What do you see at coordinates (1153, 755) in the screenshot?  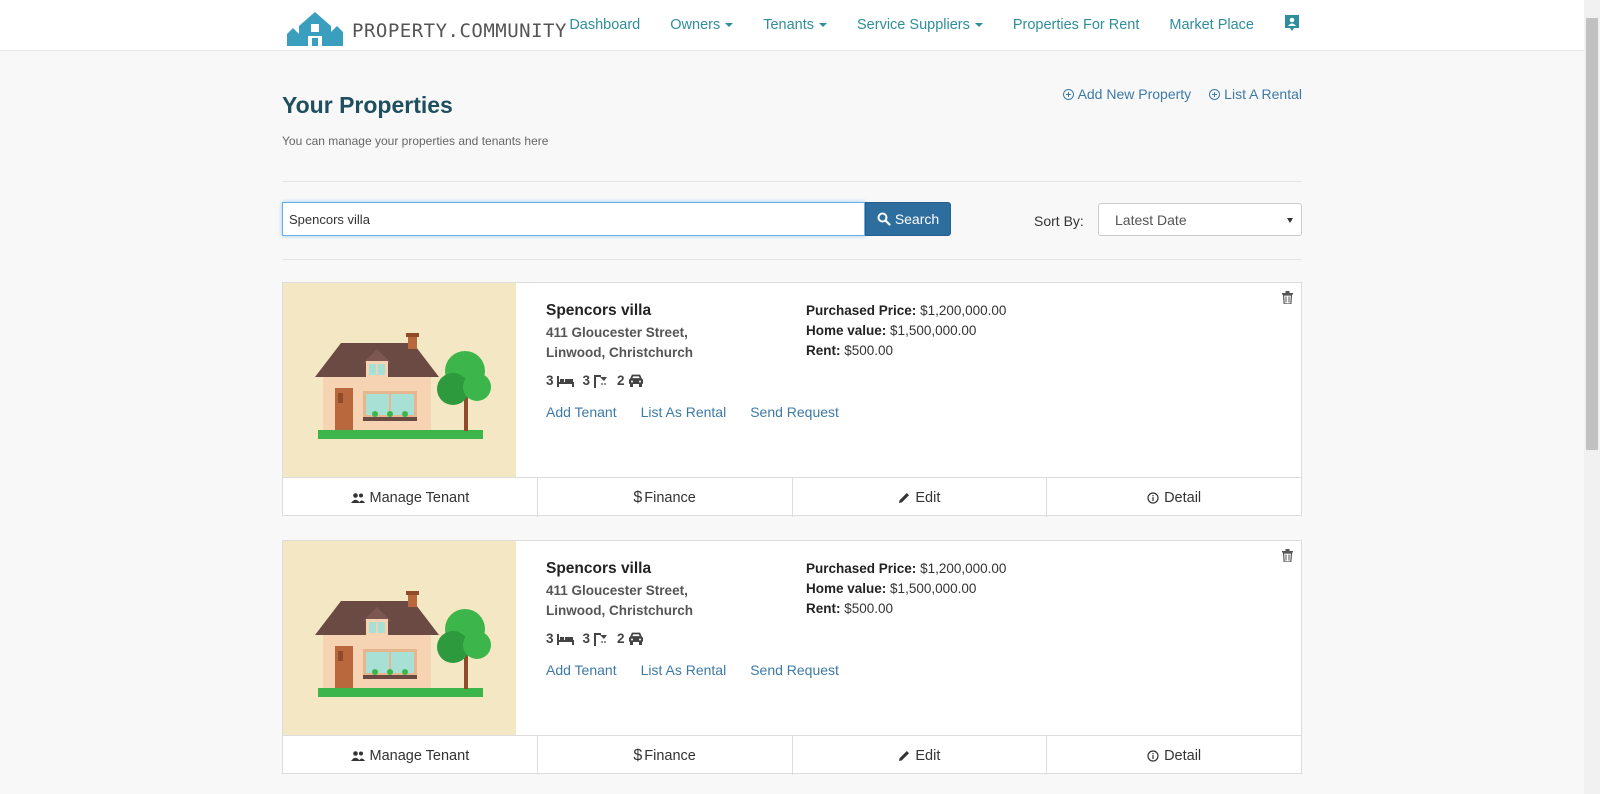 I see `info-icon` at bounding box center [1153, 755].